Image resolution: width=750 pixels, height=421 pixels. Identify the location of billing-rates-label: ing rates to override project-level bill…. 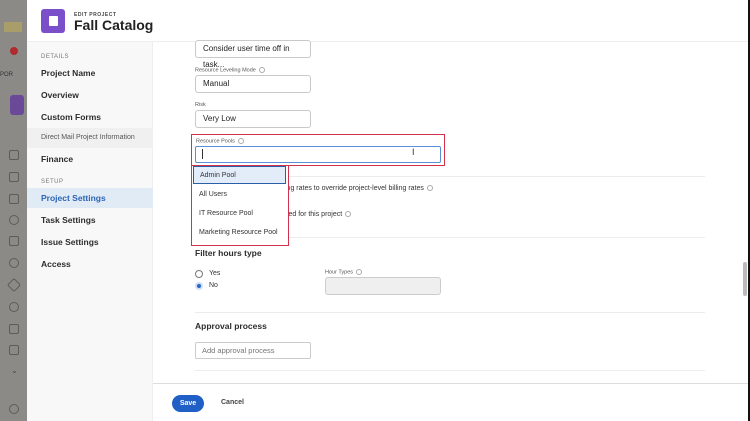
(354, 188).